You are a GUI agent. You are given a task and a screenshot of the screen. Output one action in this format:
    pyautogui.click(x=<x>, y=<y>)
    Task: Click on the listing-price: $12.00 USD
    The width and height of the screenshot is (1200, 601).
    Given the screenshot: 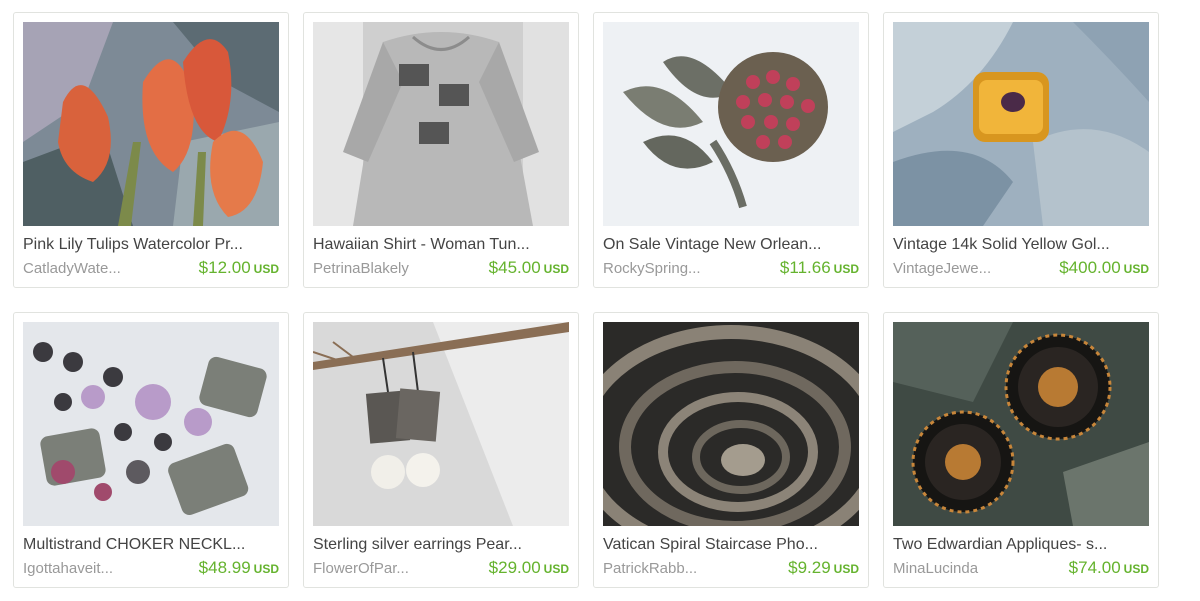 What is the action you would take?
    pyautogui.click(x=239, y=268)
    